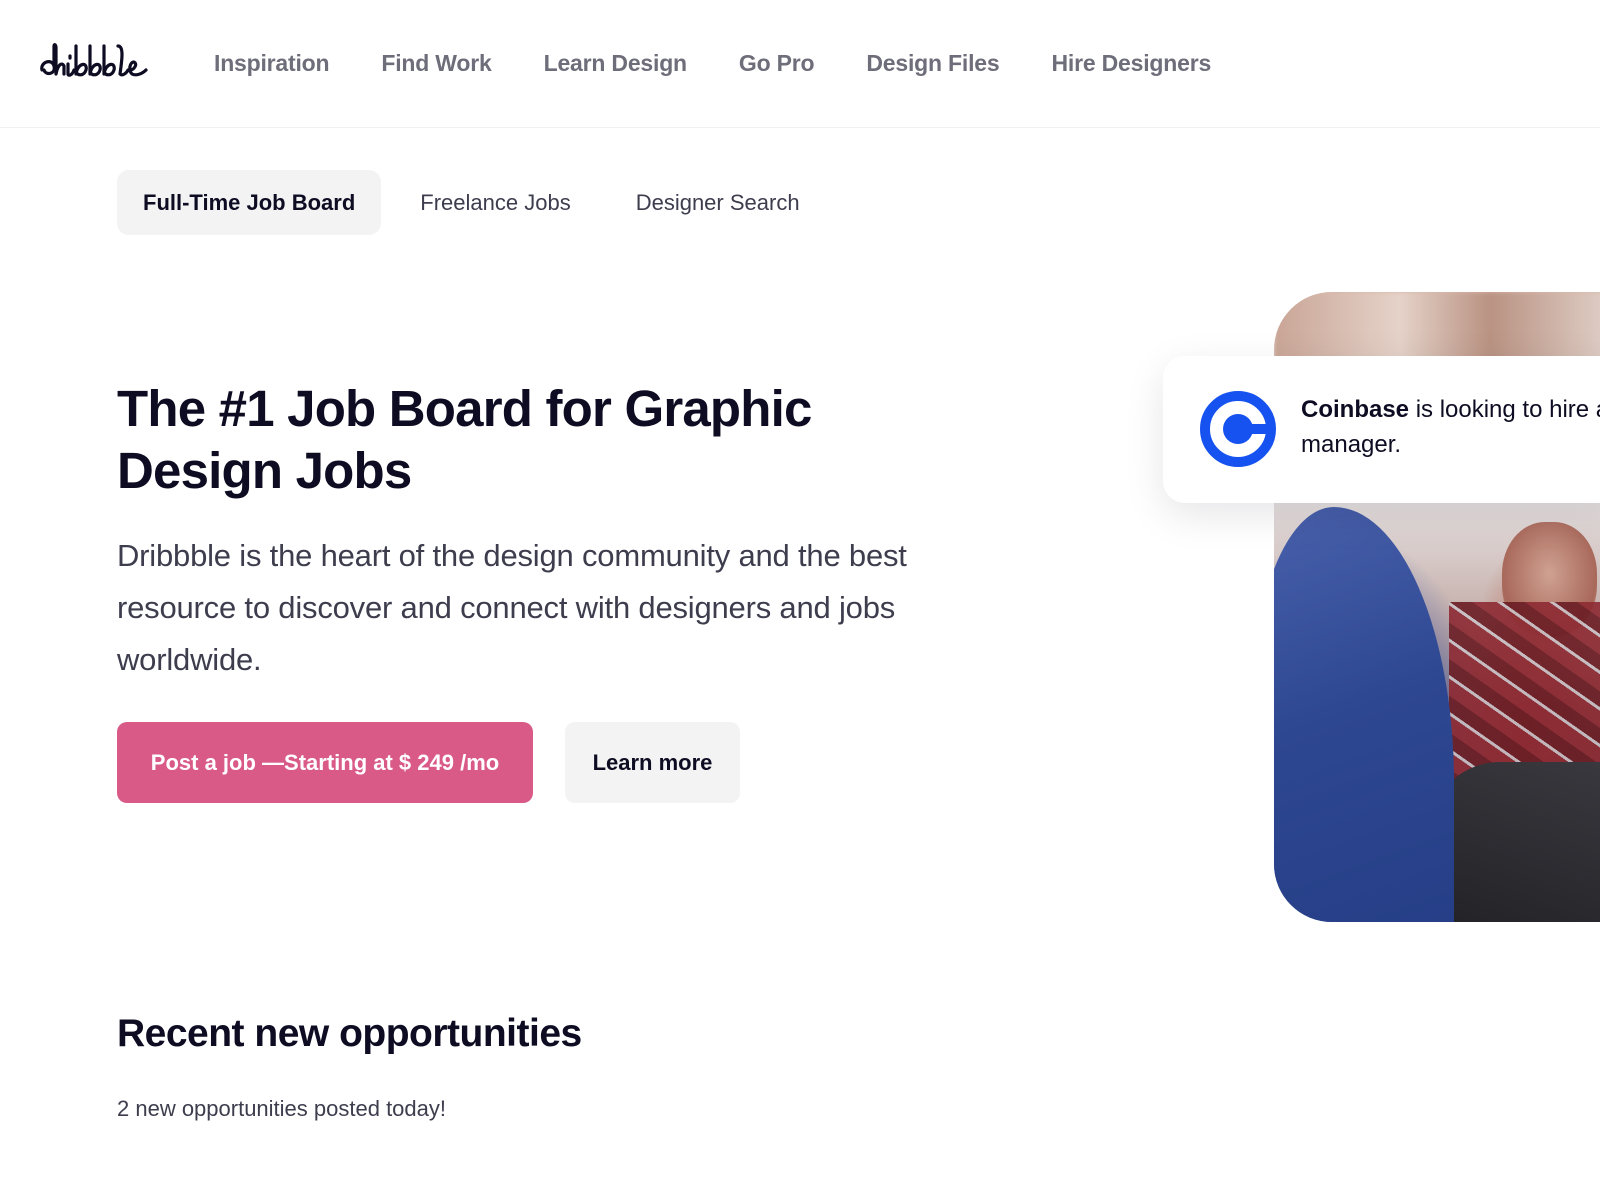  I want to click on recent-opportunities-title: Recent new opportunities, so click(349, 1033).